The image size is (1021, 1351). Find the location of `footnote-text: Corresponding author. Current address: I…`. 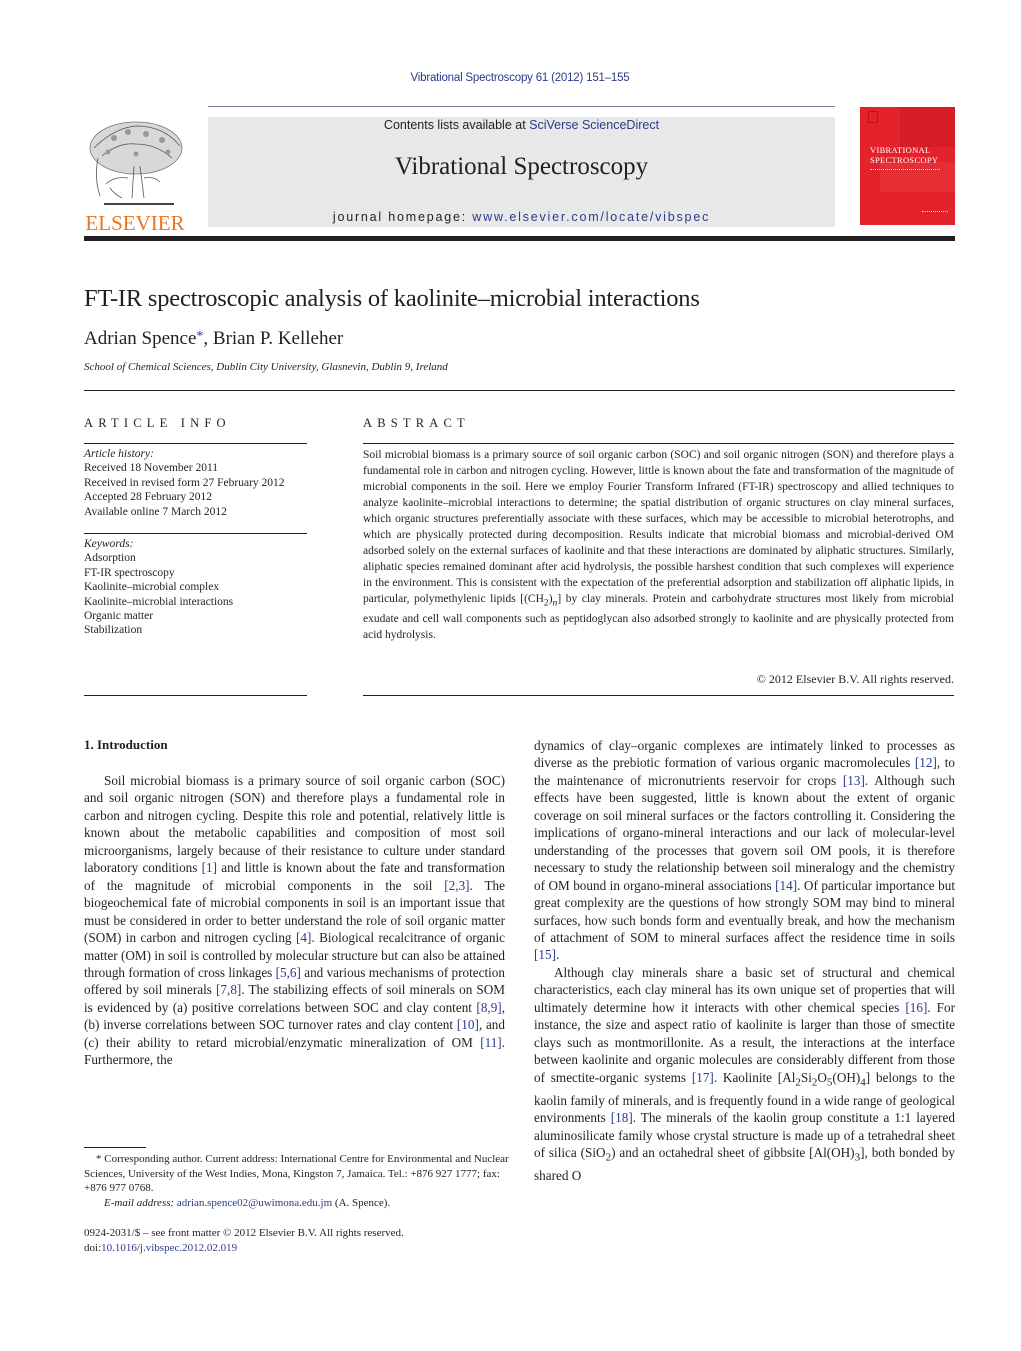

footnote-text: Corresponding author. Current address: I… is located at coordinates (296, 1174).